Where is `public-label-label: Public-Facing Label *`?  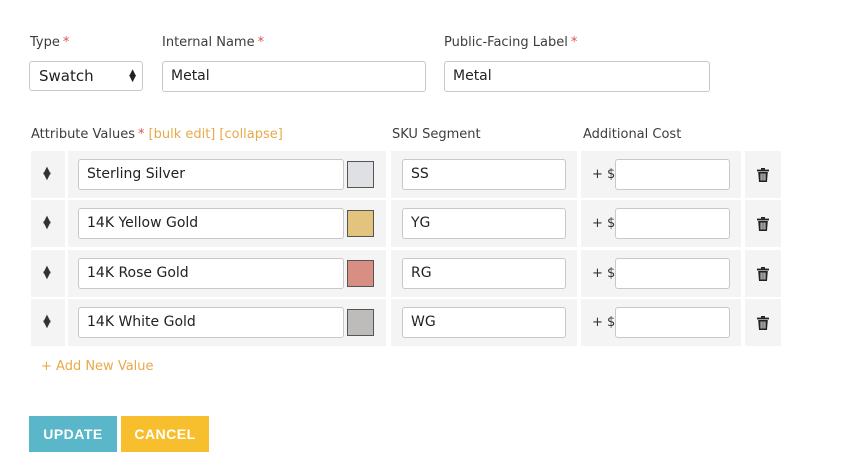 public-label-label: Public-Facing Label * is located at coordinates (510, 42).